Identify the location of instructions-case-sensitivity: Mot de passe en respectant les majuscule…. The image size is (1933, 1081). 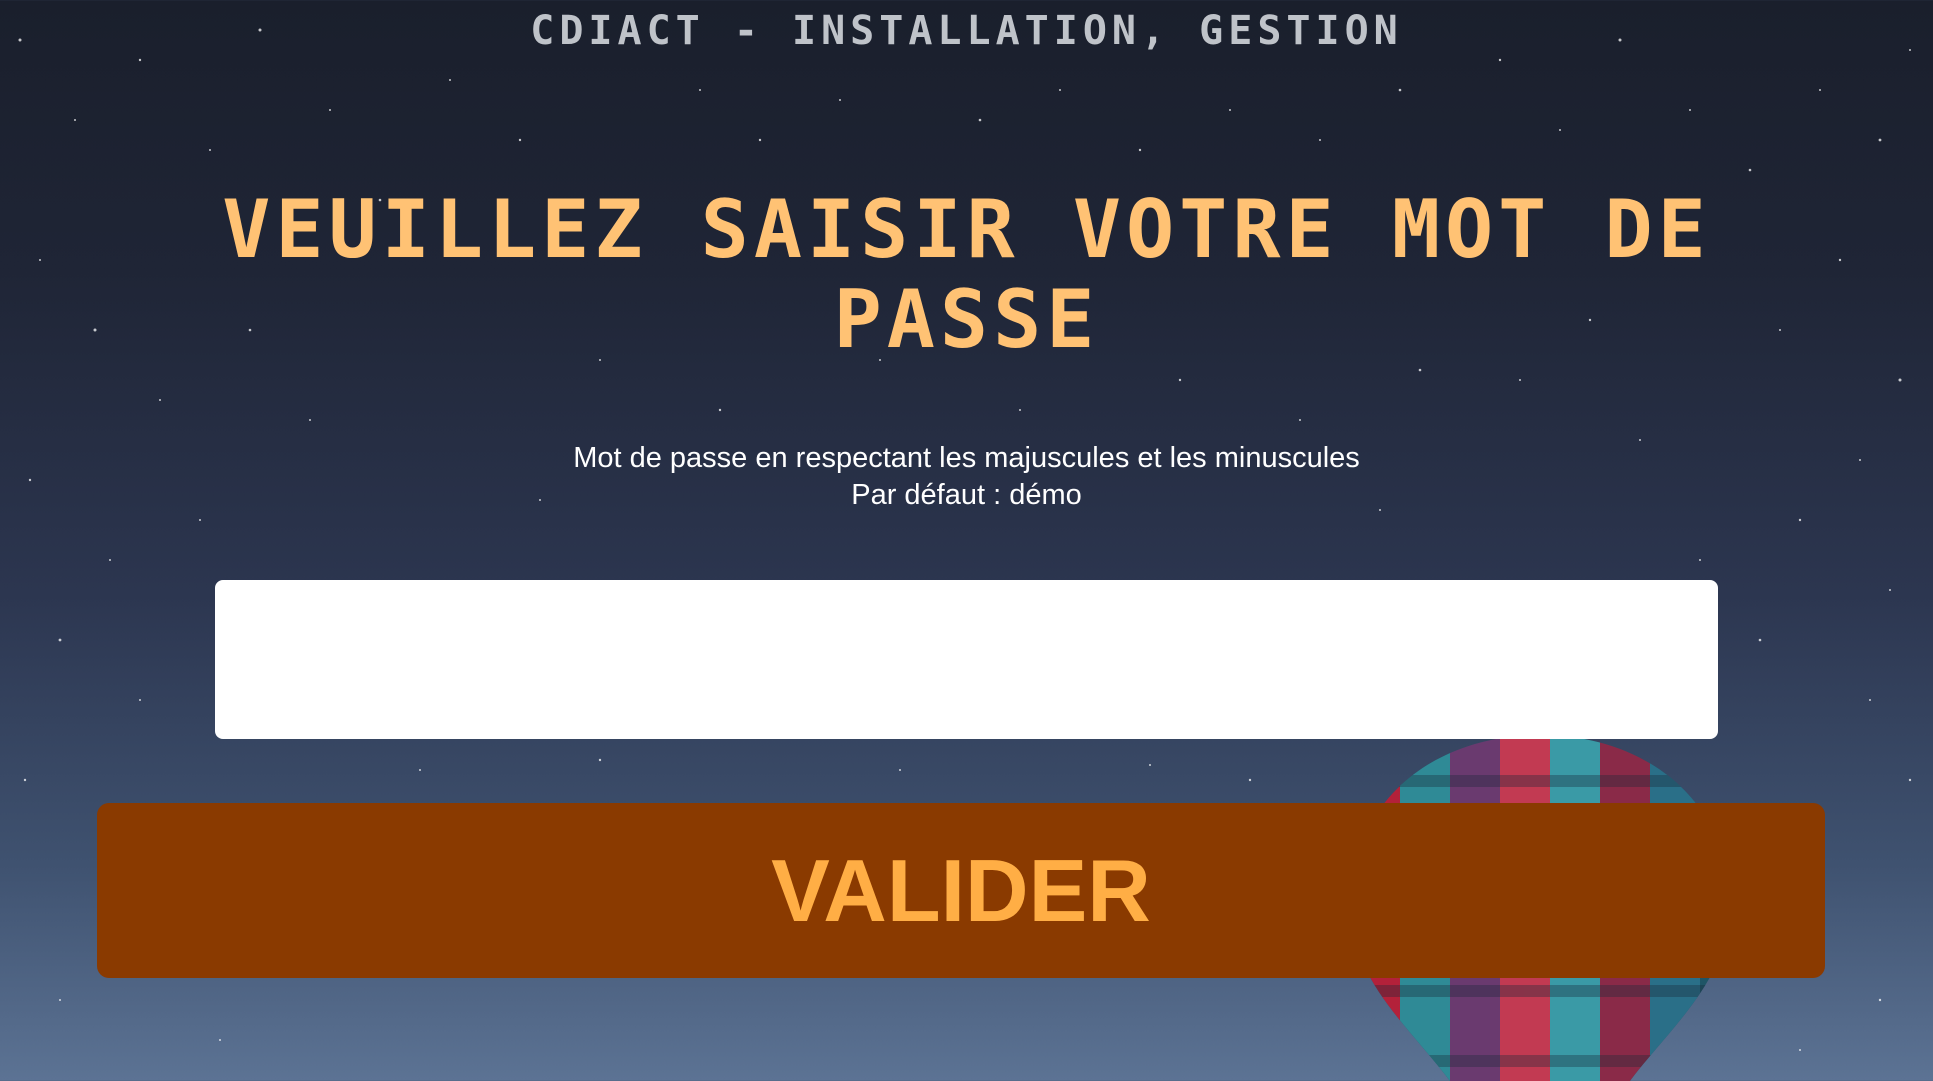
(966, 458).